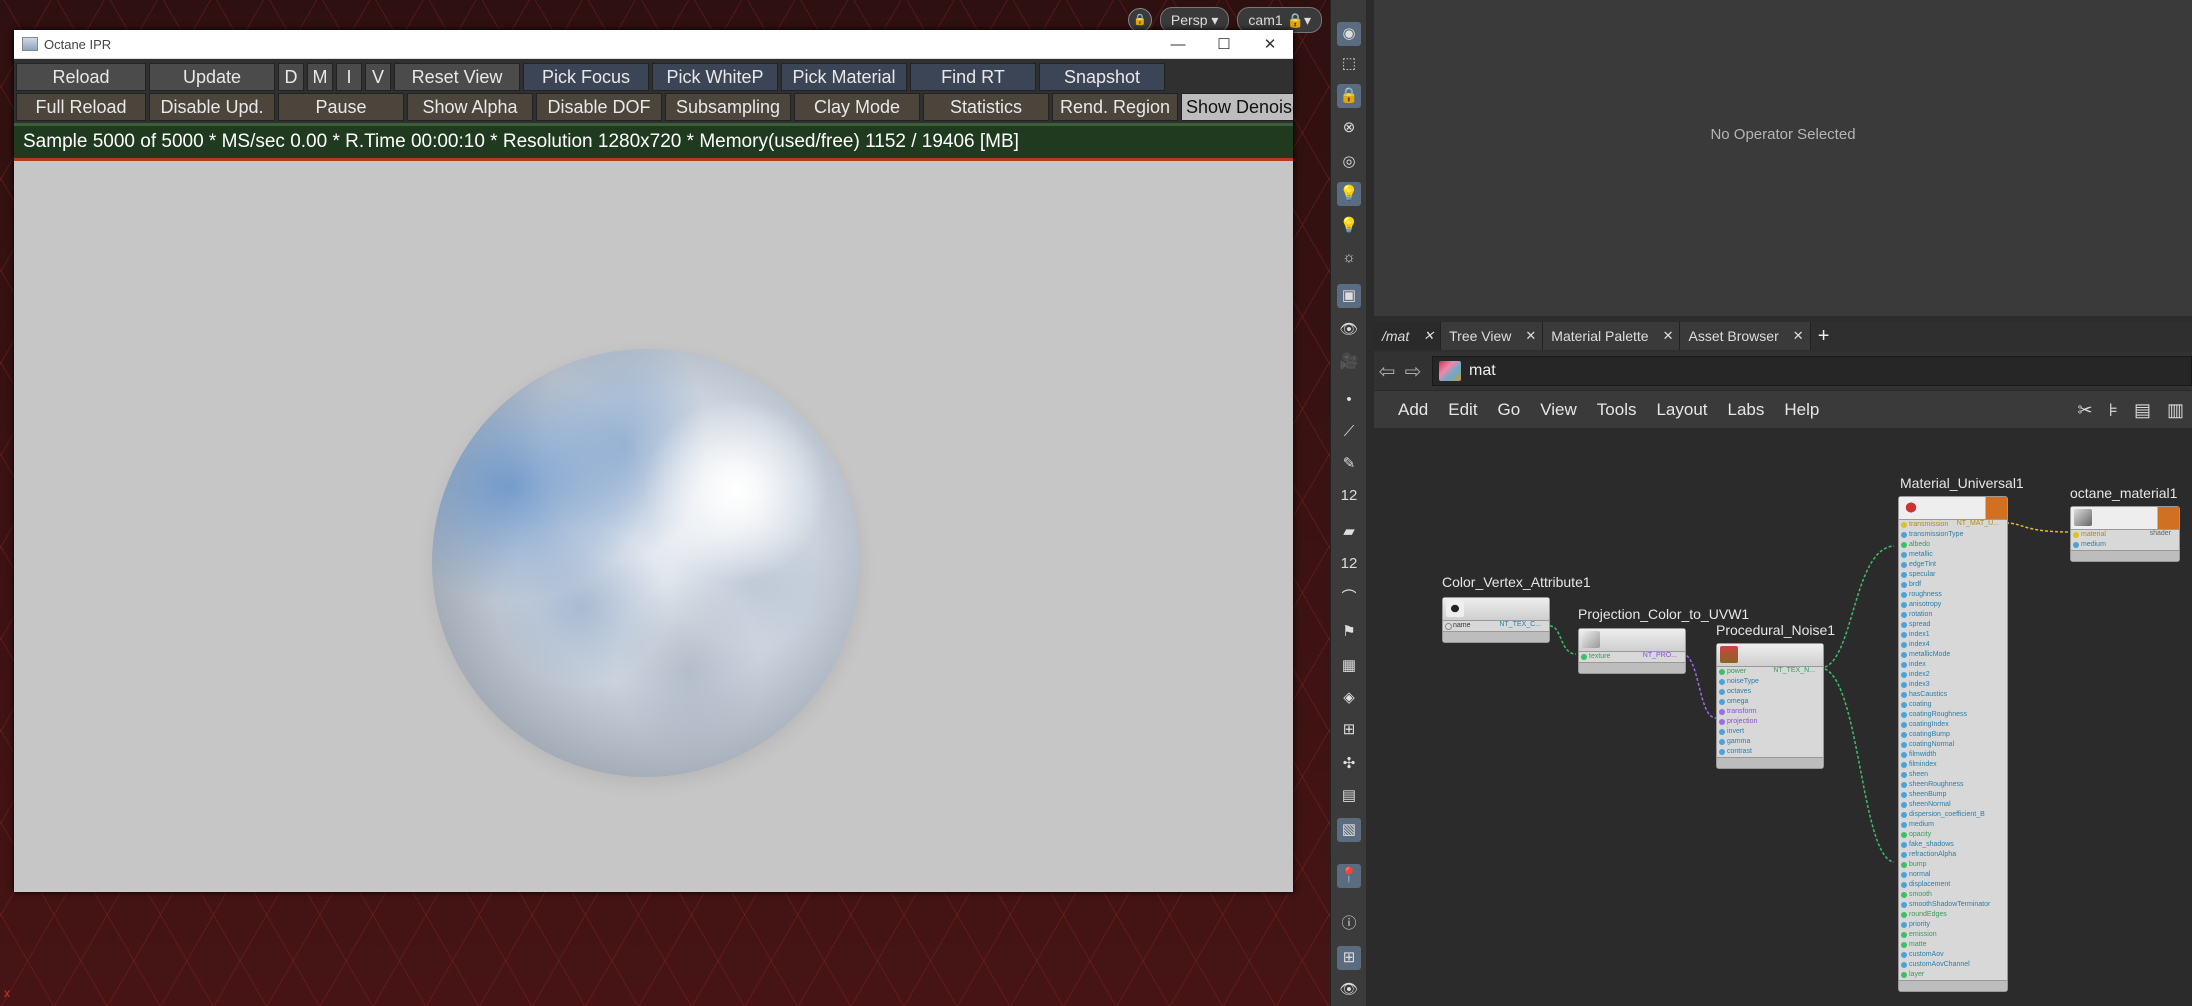 The width and height of the screenshot is (2192, 1006). Describe the element at coordinates (1349, 162) in the screenshot. I see `display-icon: ◎` at that location.